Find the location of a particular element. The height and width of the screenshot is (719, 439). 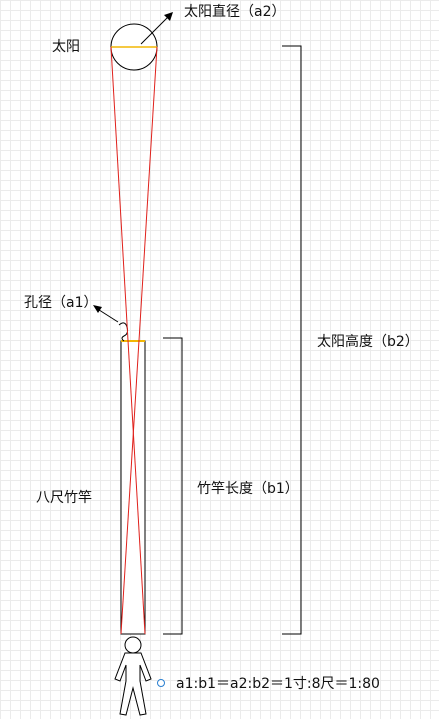

pole-length-bracket is located at coordinates (173, 486).